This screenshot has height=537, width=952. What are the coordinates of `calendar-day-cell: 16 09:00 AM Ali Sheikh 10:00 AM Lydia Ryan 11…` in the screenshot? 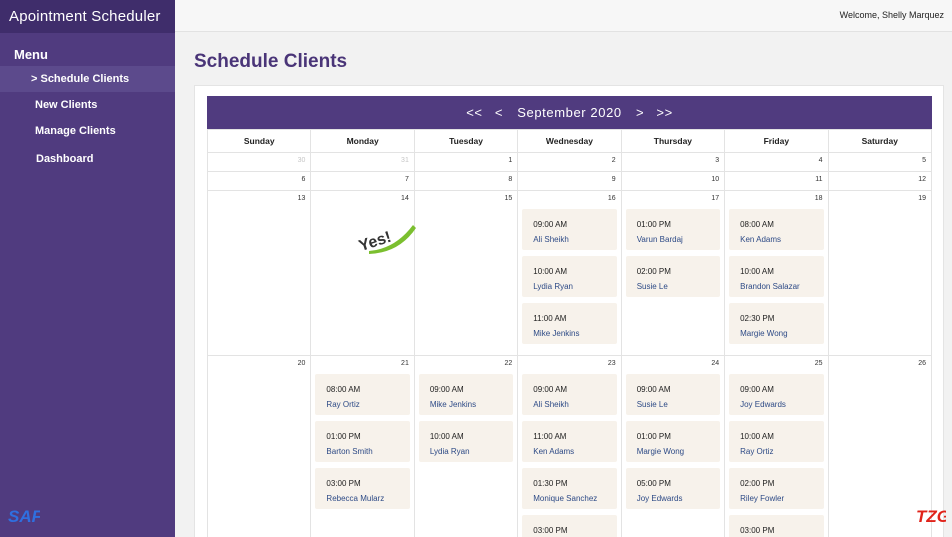 It's located at (569, 273).